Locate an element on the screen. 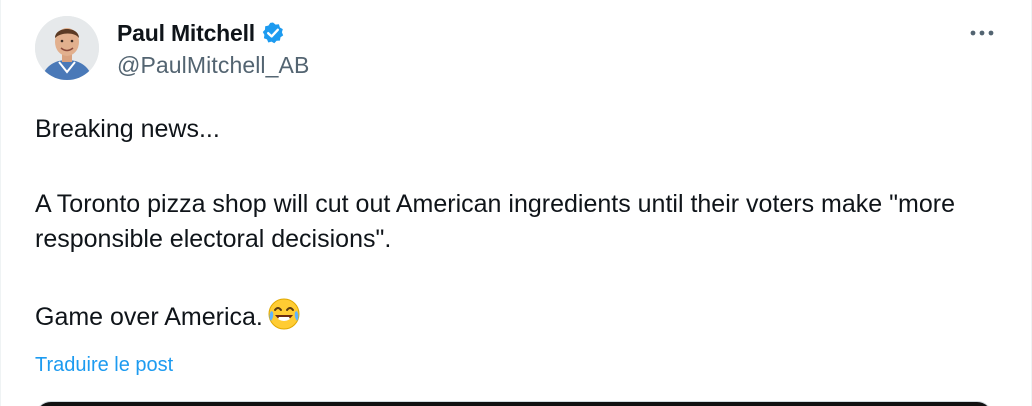 This screenshot has width=1032, height=406. user-handle: @PaulMitchell_AB is located at coordinates (213, 65).